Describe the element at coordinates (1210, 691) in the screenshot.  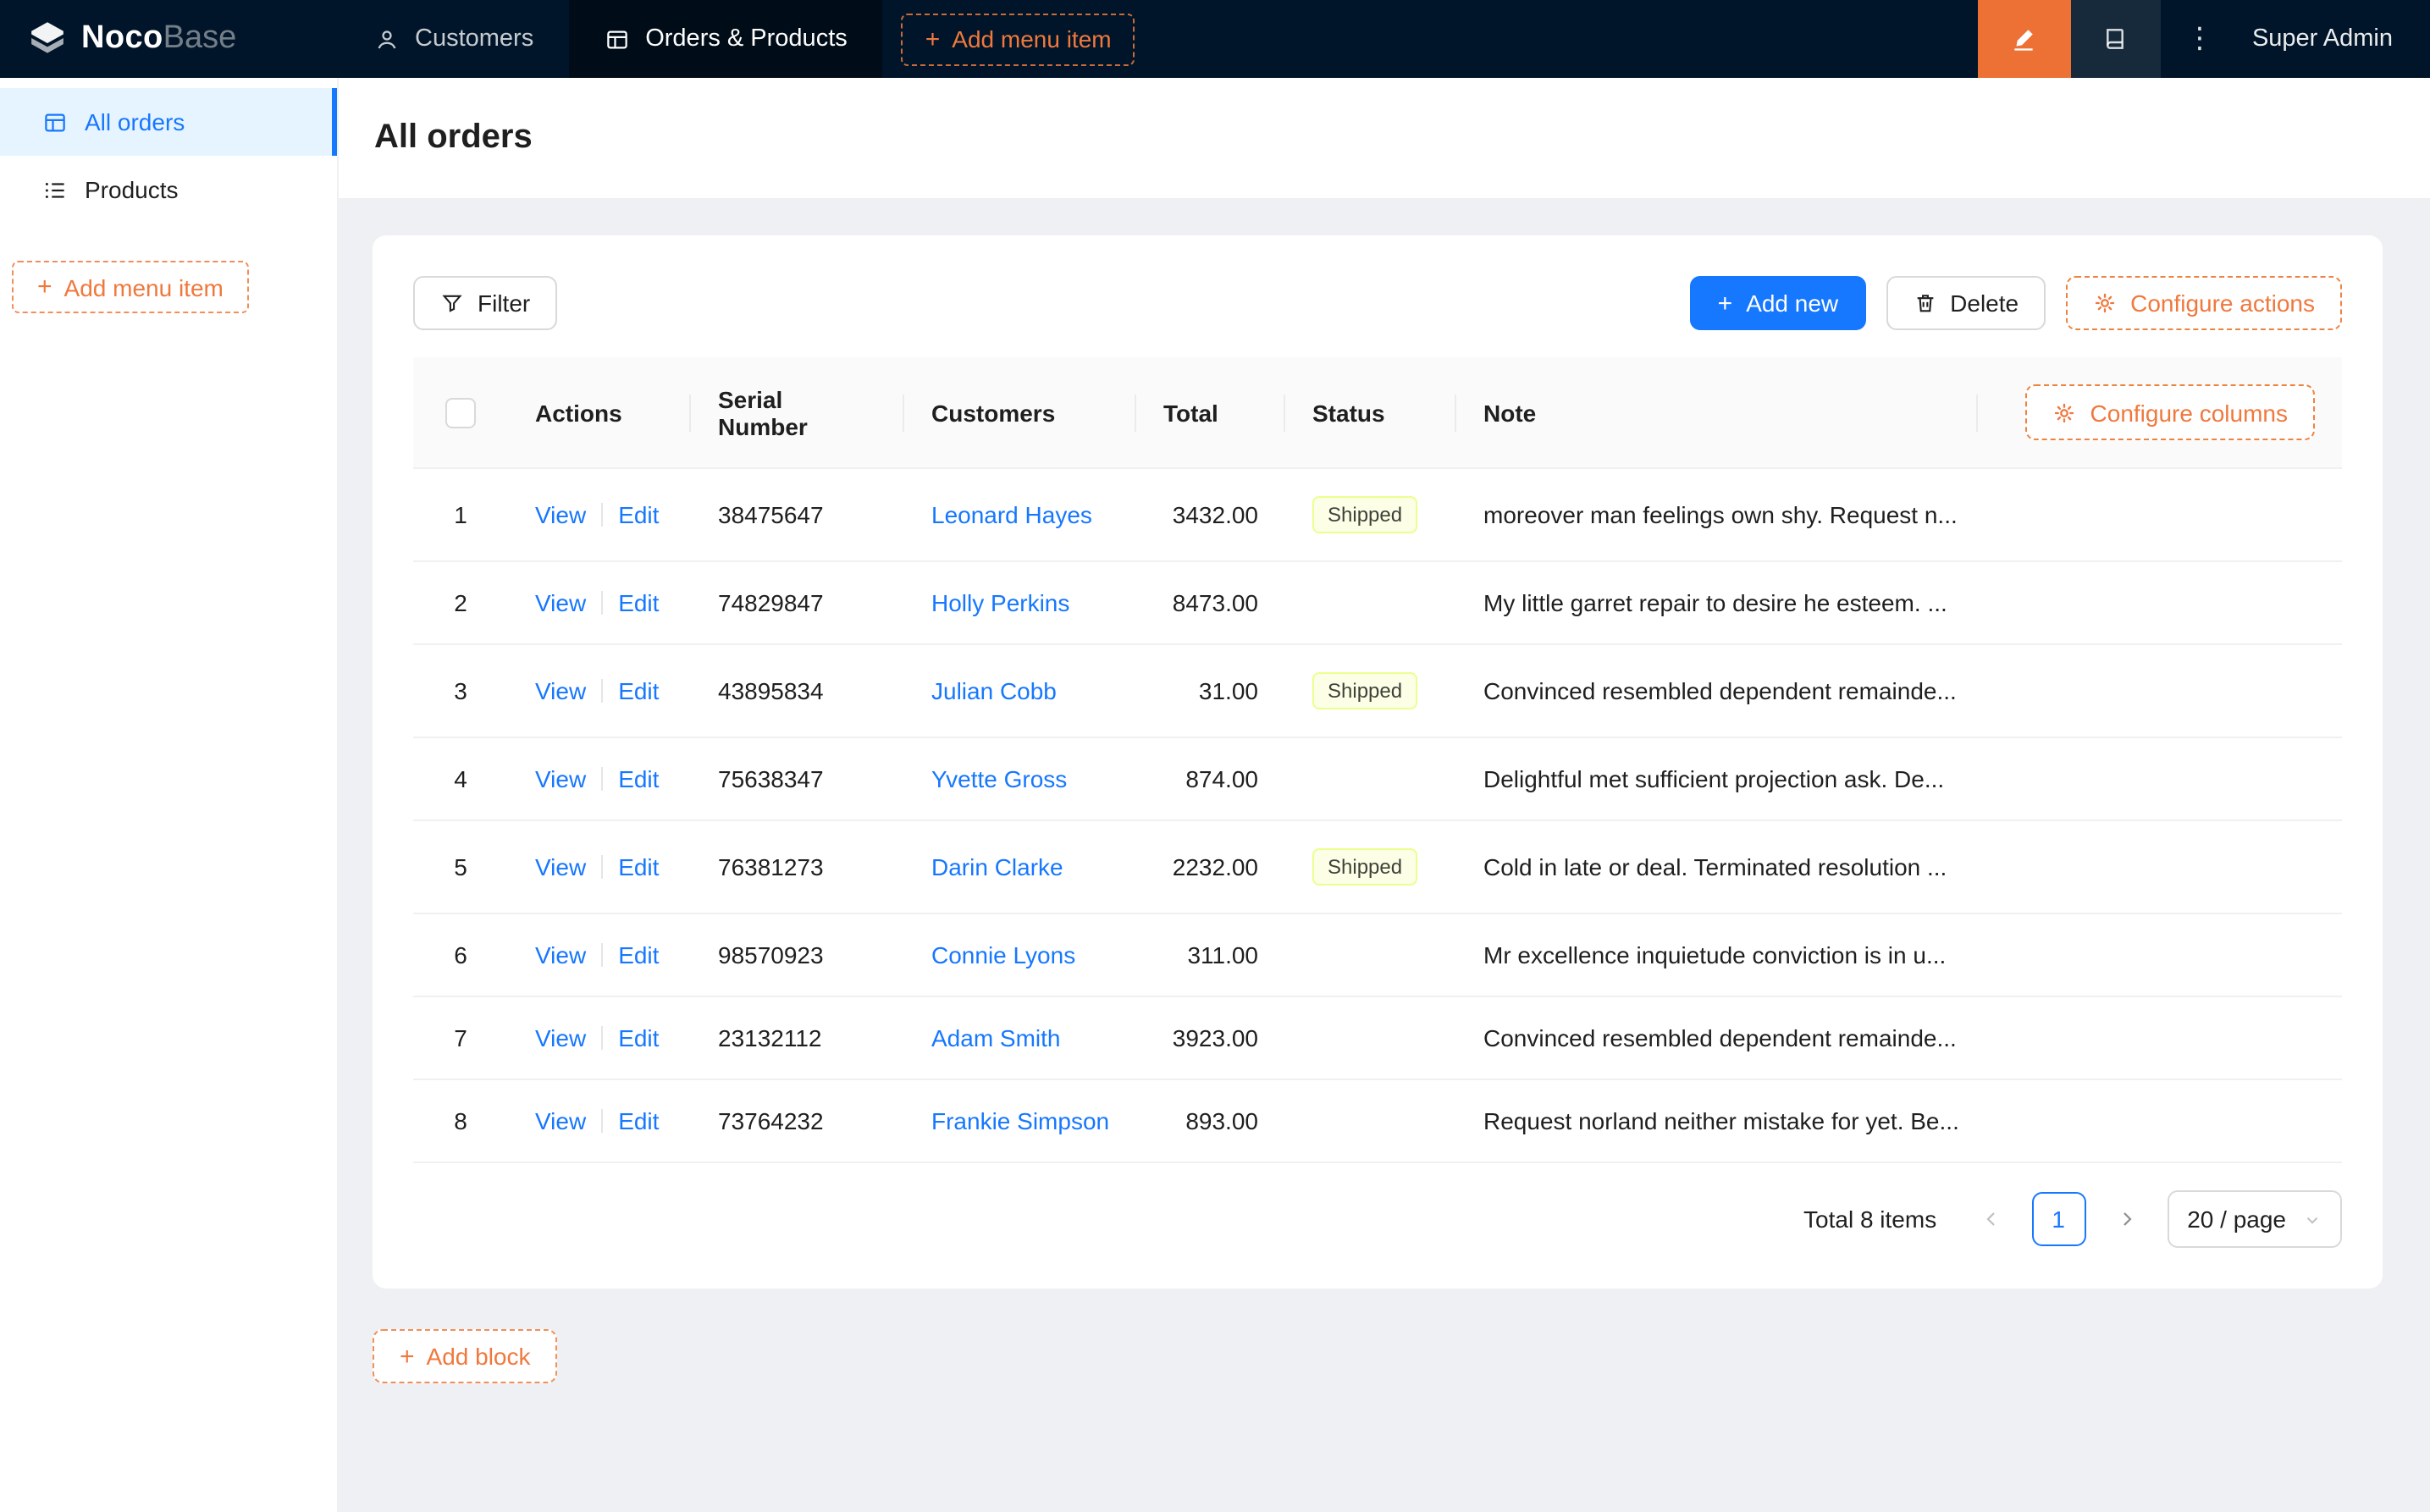
I see `total-cell: 31.00` at that location.